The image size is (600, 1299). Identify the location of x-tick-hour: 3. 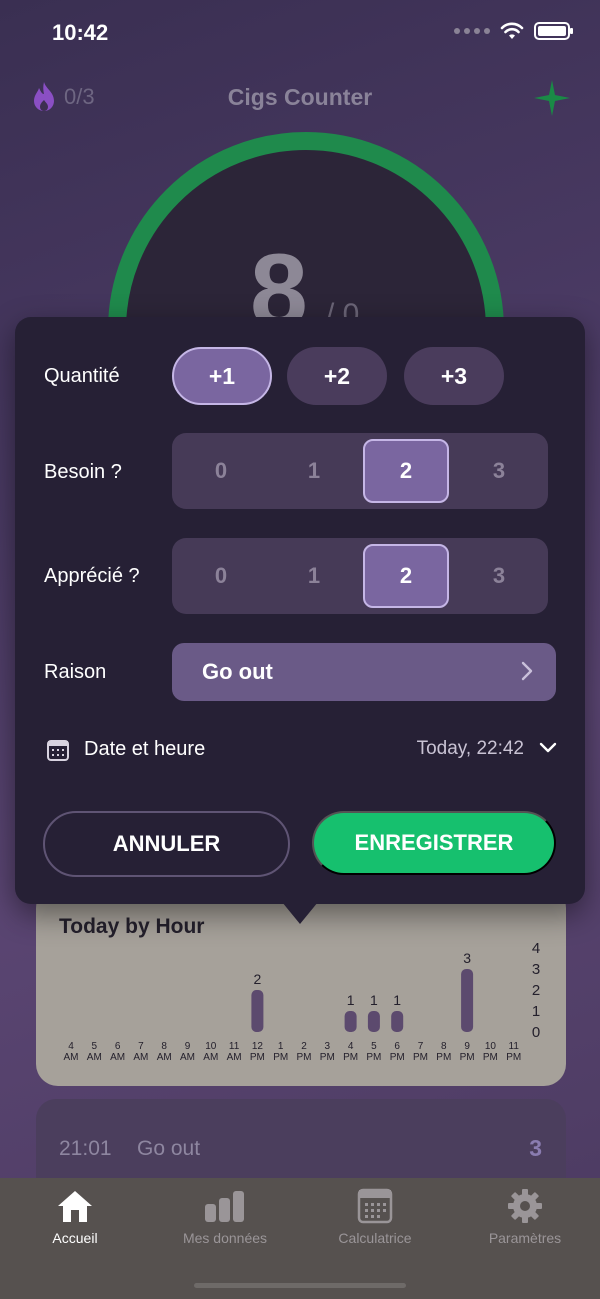
(328, 1046).